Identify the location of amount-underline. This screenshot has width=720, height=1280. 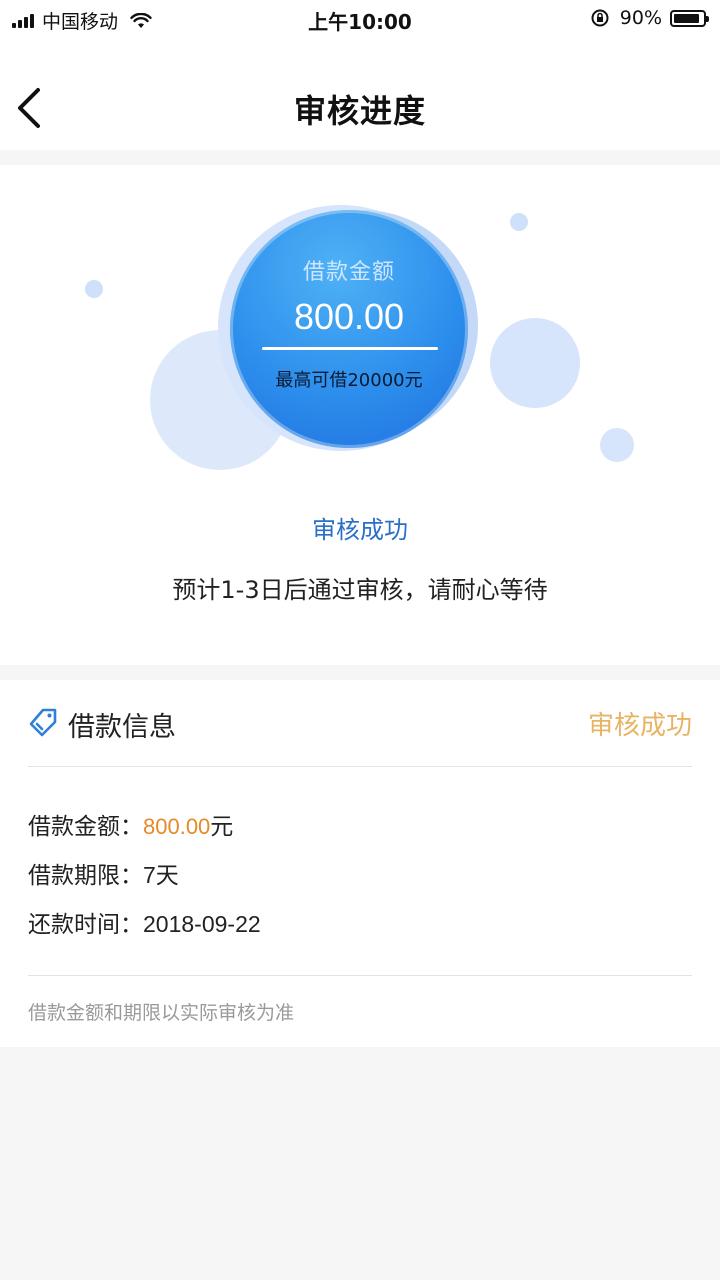
(350, 348).